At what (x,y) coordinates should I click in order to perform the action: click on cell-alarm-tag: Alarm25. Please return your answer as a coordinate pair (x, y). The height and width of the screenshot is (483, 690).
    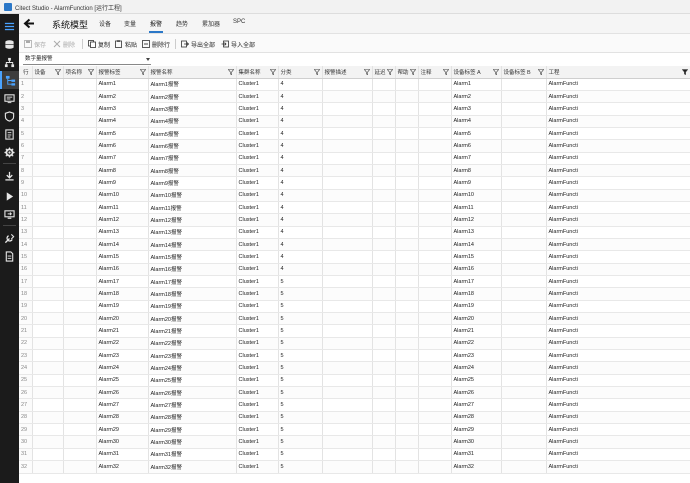
    Looking at the image, I should click on (122, 381).